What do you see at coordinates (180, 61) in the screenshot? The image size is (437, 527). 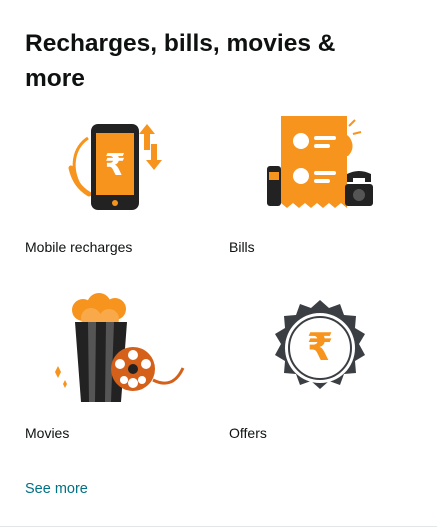 I see `card-title: Recharges, bills, movies & more` at bounding box center [180, 61].